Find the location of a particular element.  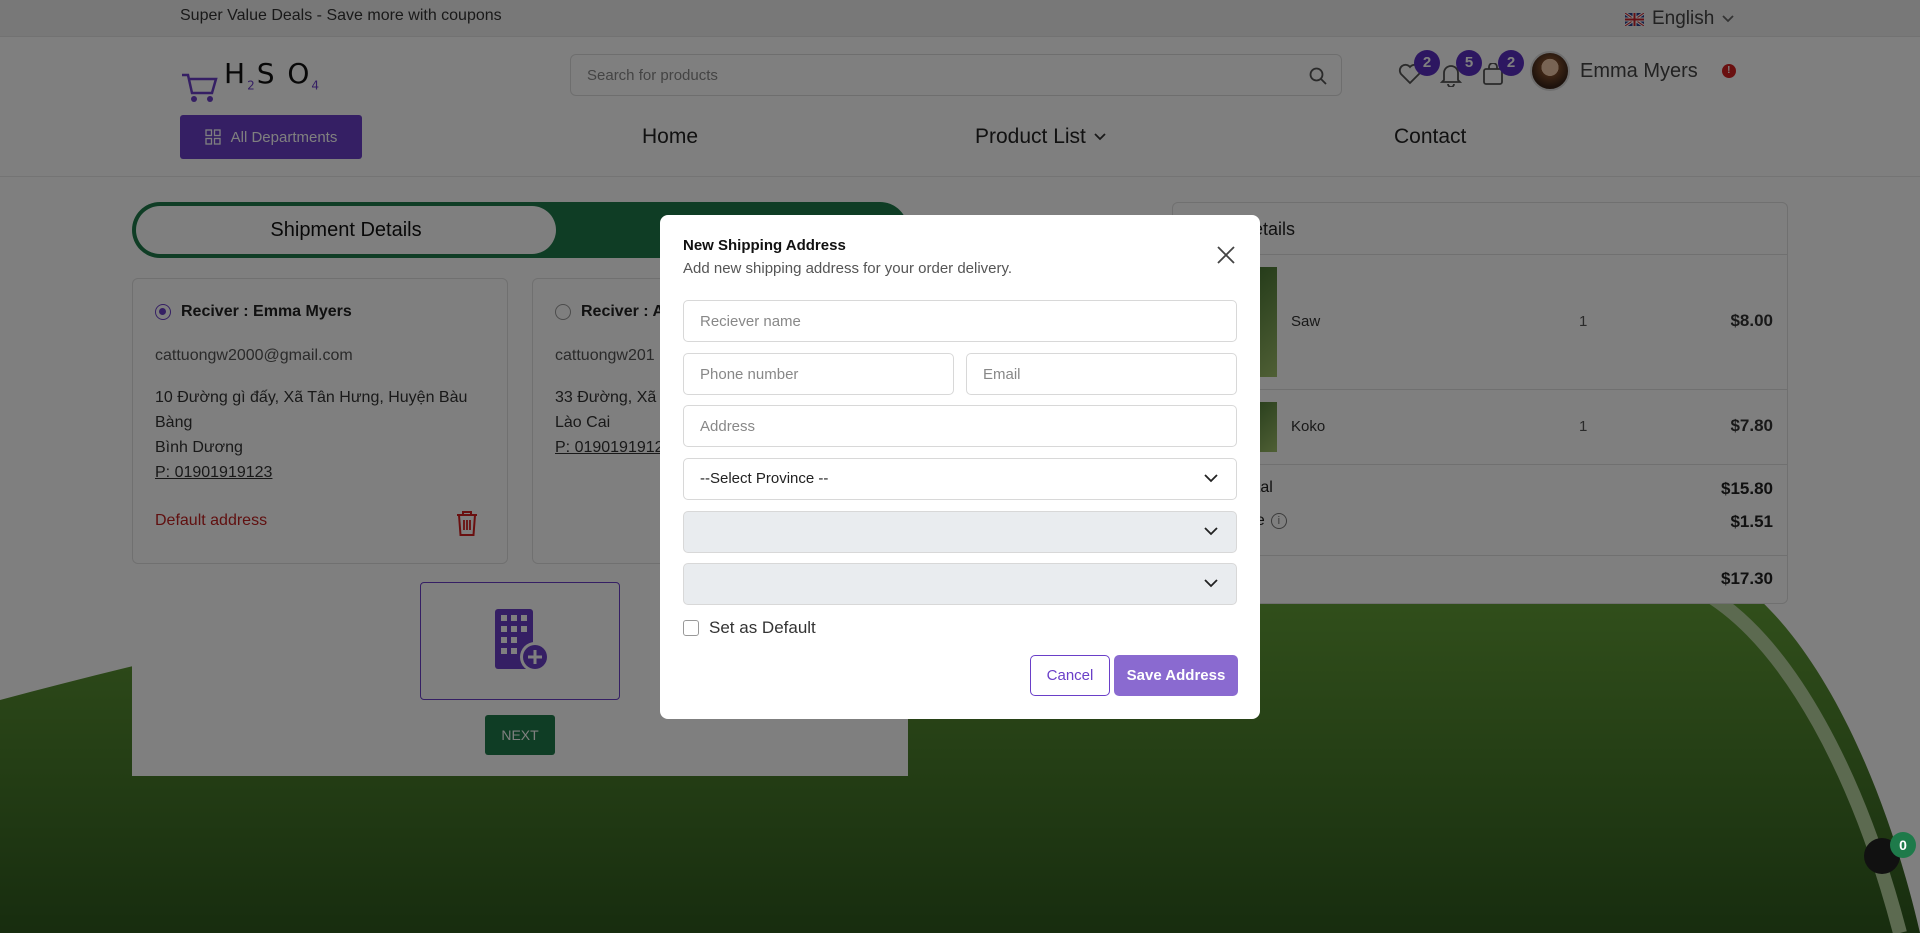

modal-title: New Shipping Address is located at coordinates (764, 245).